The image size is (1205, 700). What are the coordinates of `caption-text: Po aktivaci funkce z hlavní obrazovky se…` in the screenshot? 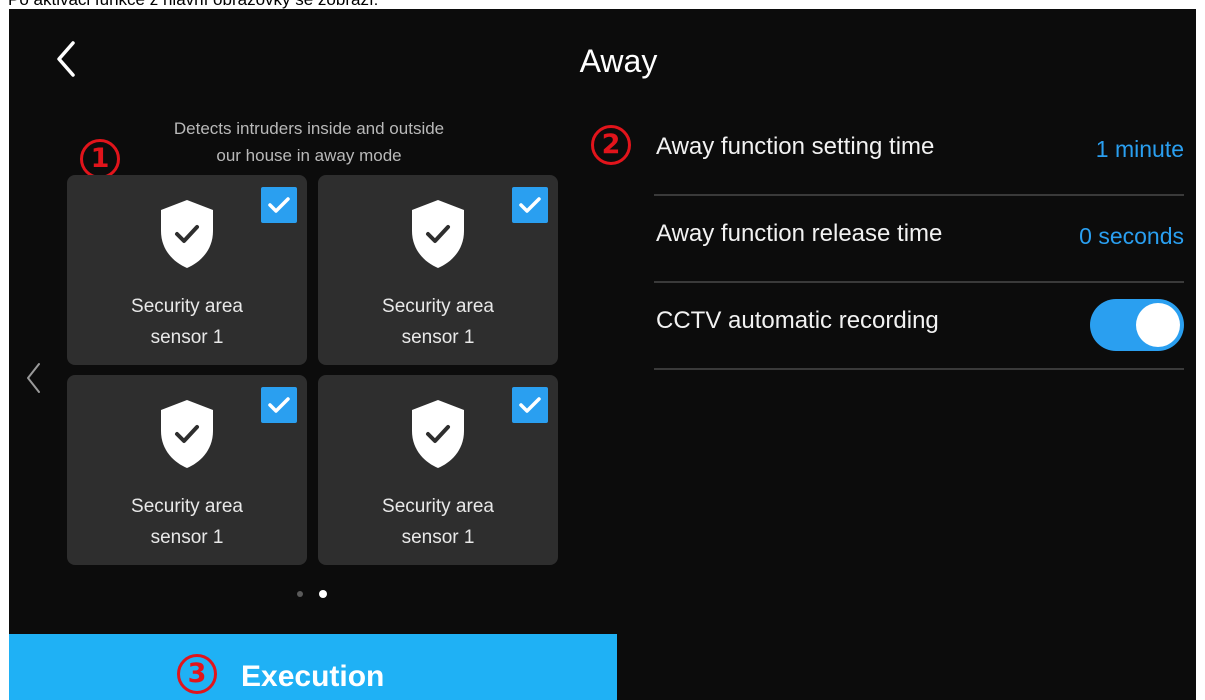 It's located at (193, 4).